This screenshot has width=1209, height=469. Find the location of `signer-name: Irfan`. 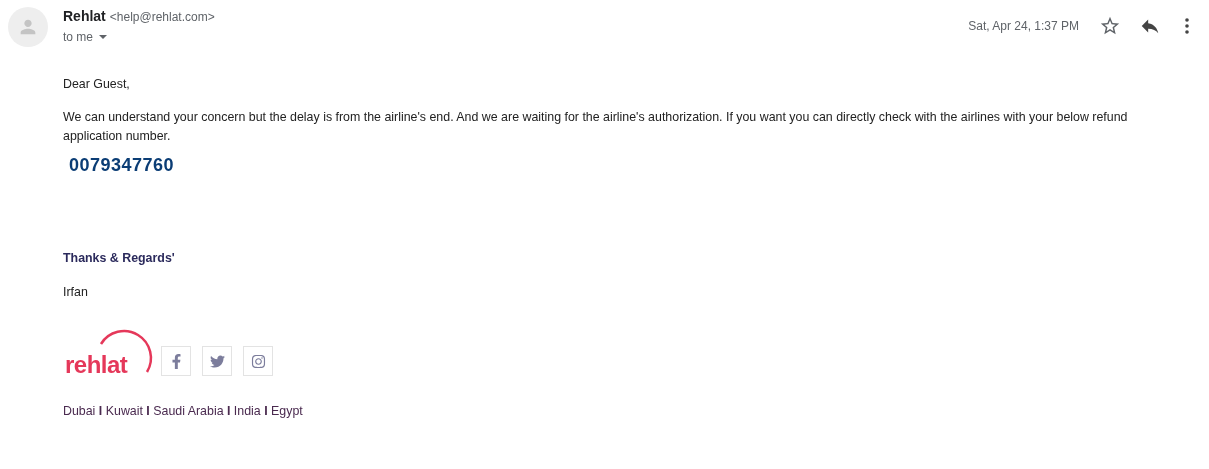

signer-name: Irfan is located at coordinates (76, 292).